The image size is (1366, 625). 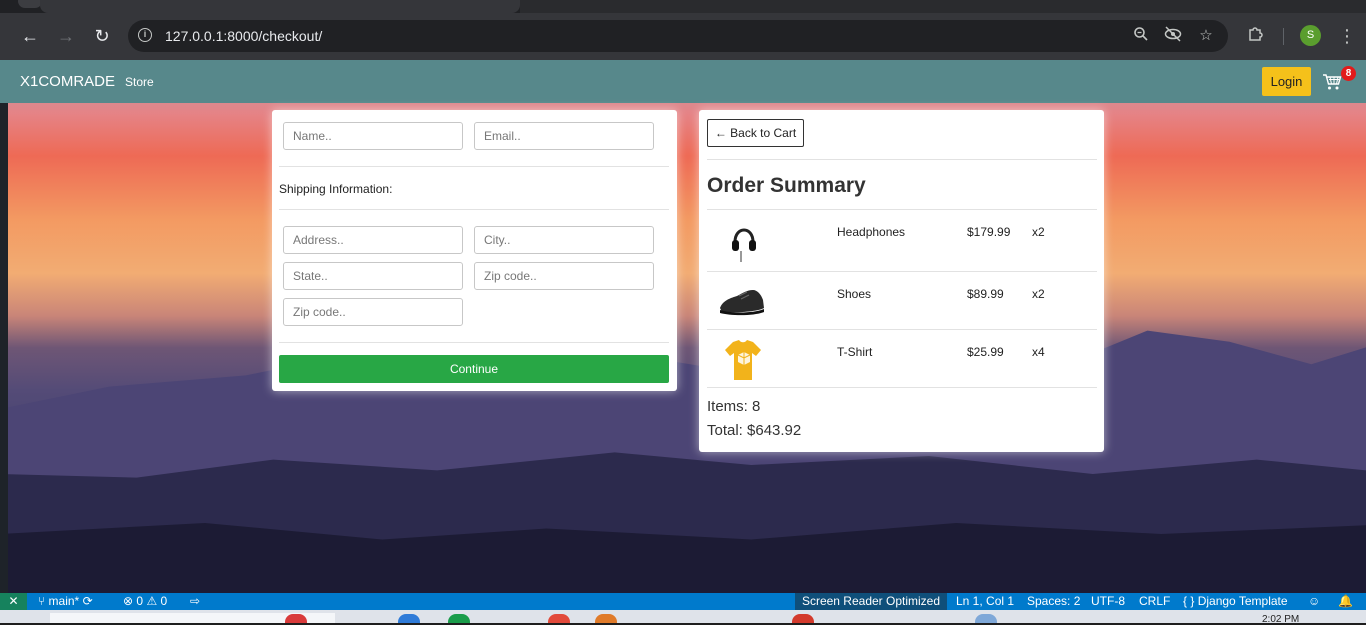 I want to click on nav-store-link: Store, so click(x=139, y=82).